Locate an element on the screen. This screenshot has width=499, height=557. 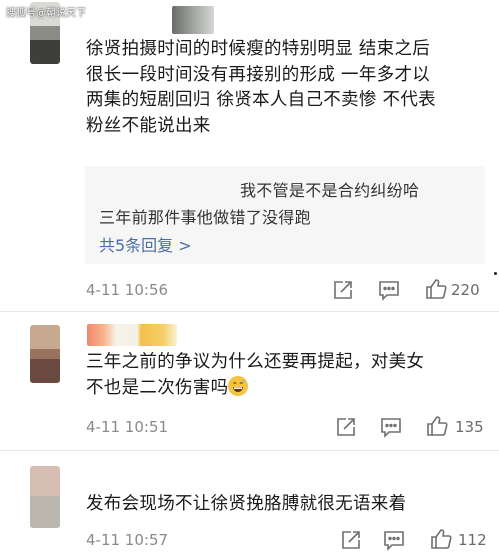
like-count: 112 is located at coordinates (472, 540).